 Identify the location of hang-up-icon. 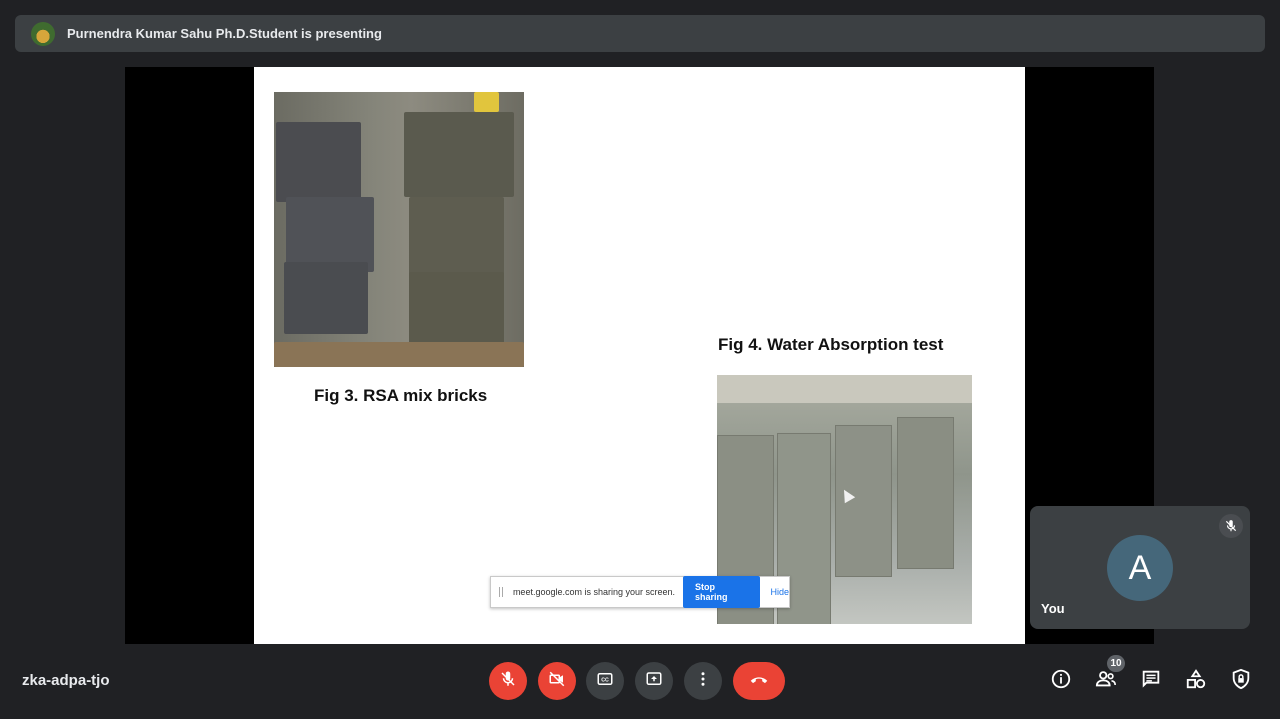
(759, 681).